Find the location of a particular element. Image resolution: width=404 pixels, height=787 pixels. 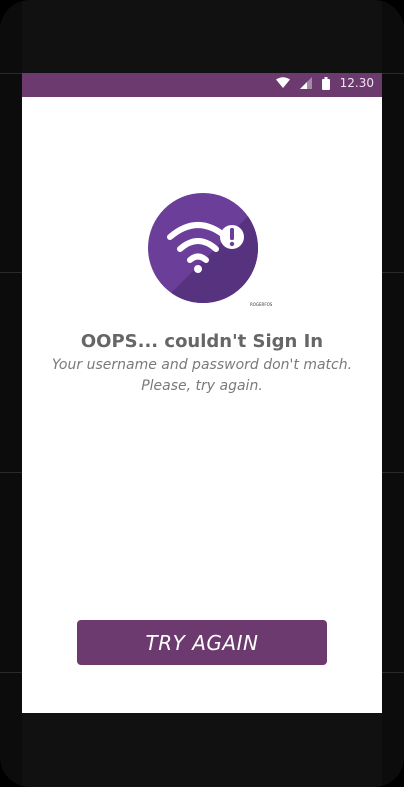

error-message-line: Your username and password don't match. is located at coordinates (202, 365).